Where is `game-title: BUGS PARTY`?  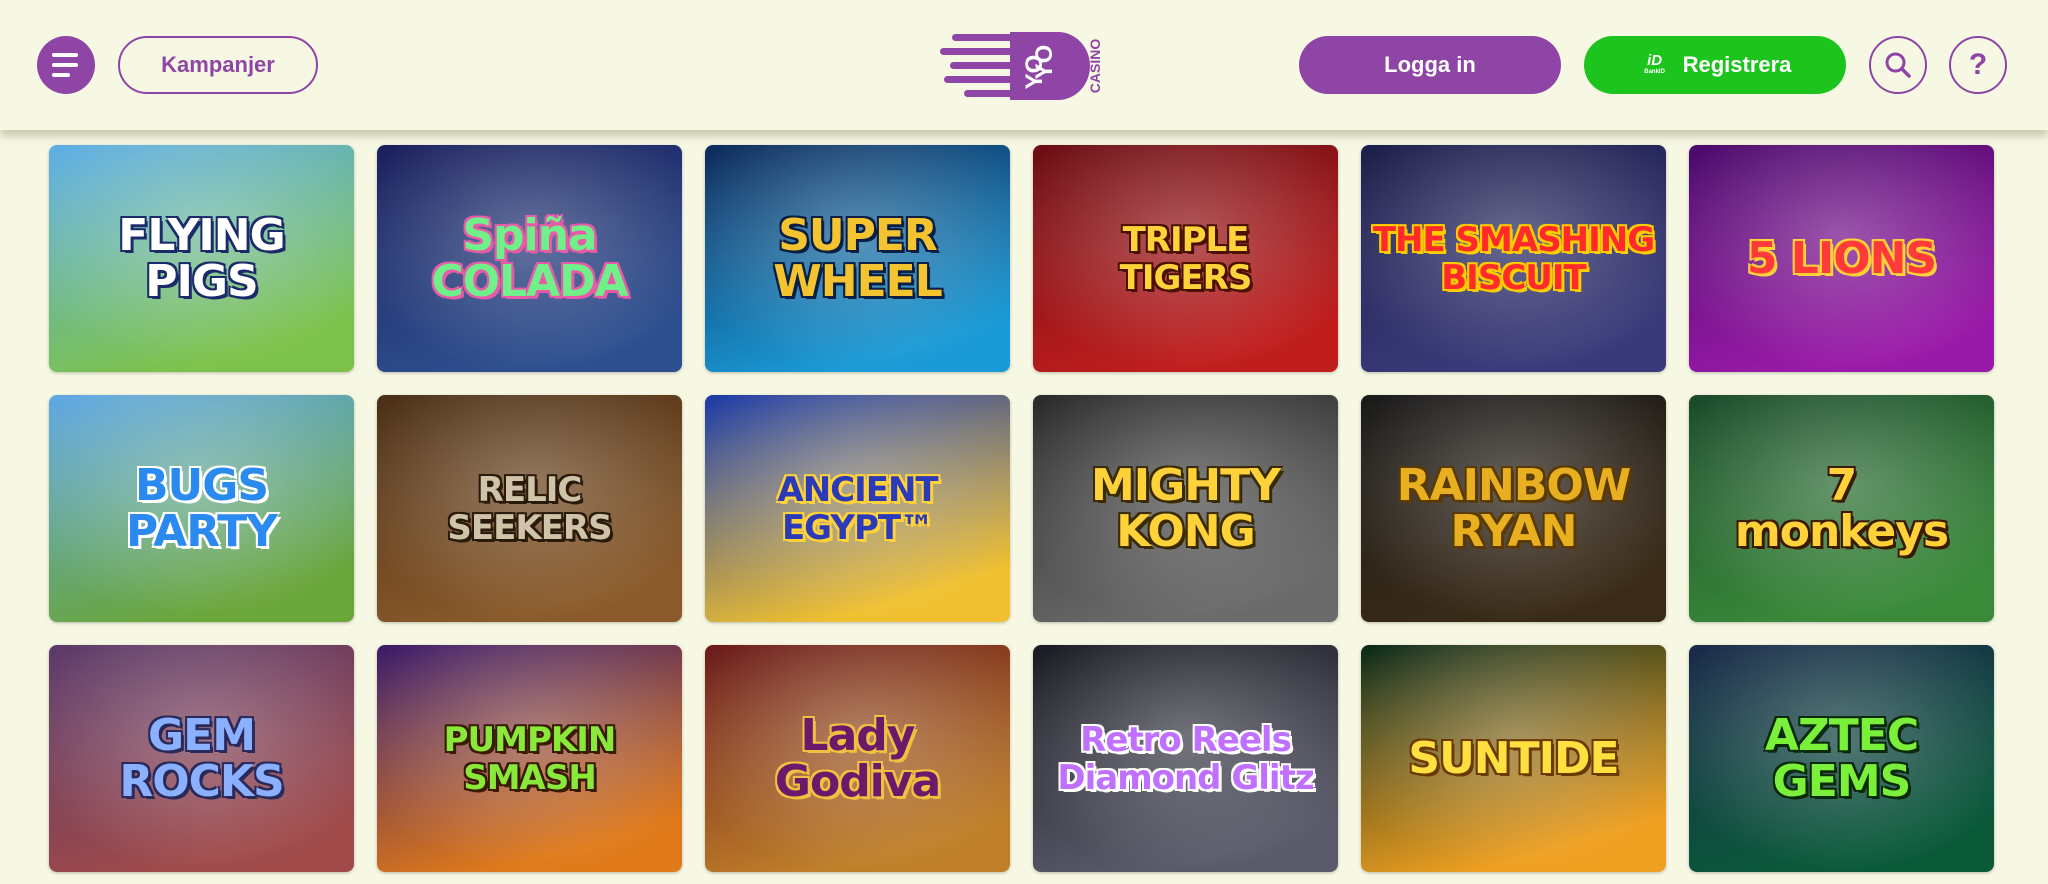
game-title: BUGS PARTY is located at coordinates (201, 508).